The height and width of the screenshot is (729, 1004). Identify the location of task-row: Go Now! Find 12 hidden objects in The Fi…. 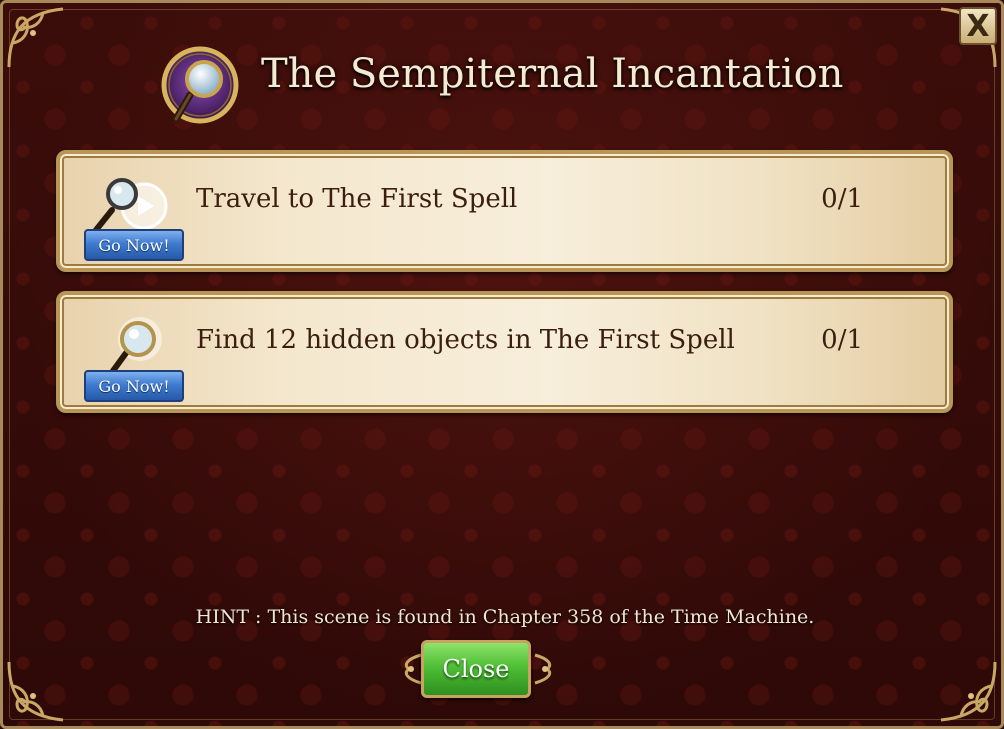
(504, 352).